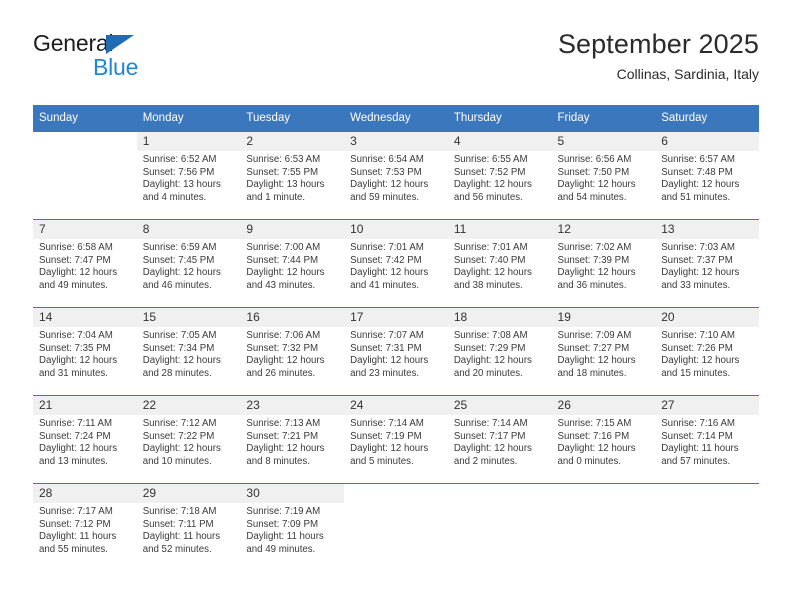 The image size is (792, 612). I want to click on daylight-text-line2: and 28 minutes., so click(177, 373).